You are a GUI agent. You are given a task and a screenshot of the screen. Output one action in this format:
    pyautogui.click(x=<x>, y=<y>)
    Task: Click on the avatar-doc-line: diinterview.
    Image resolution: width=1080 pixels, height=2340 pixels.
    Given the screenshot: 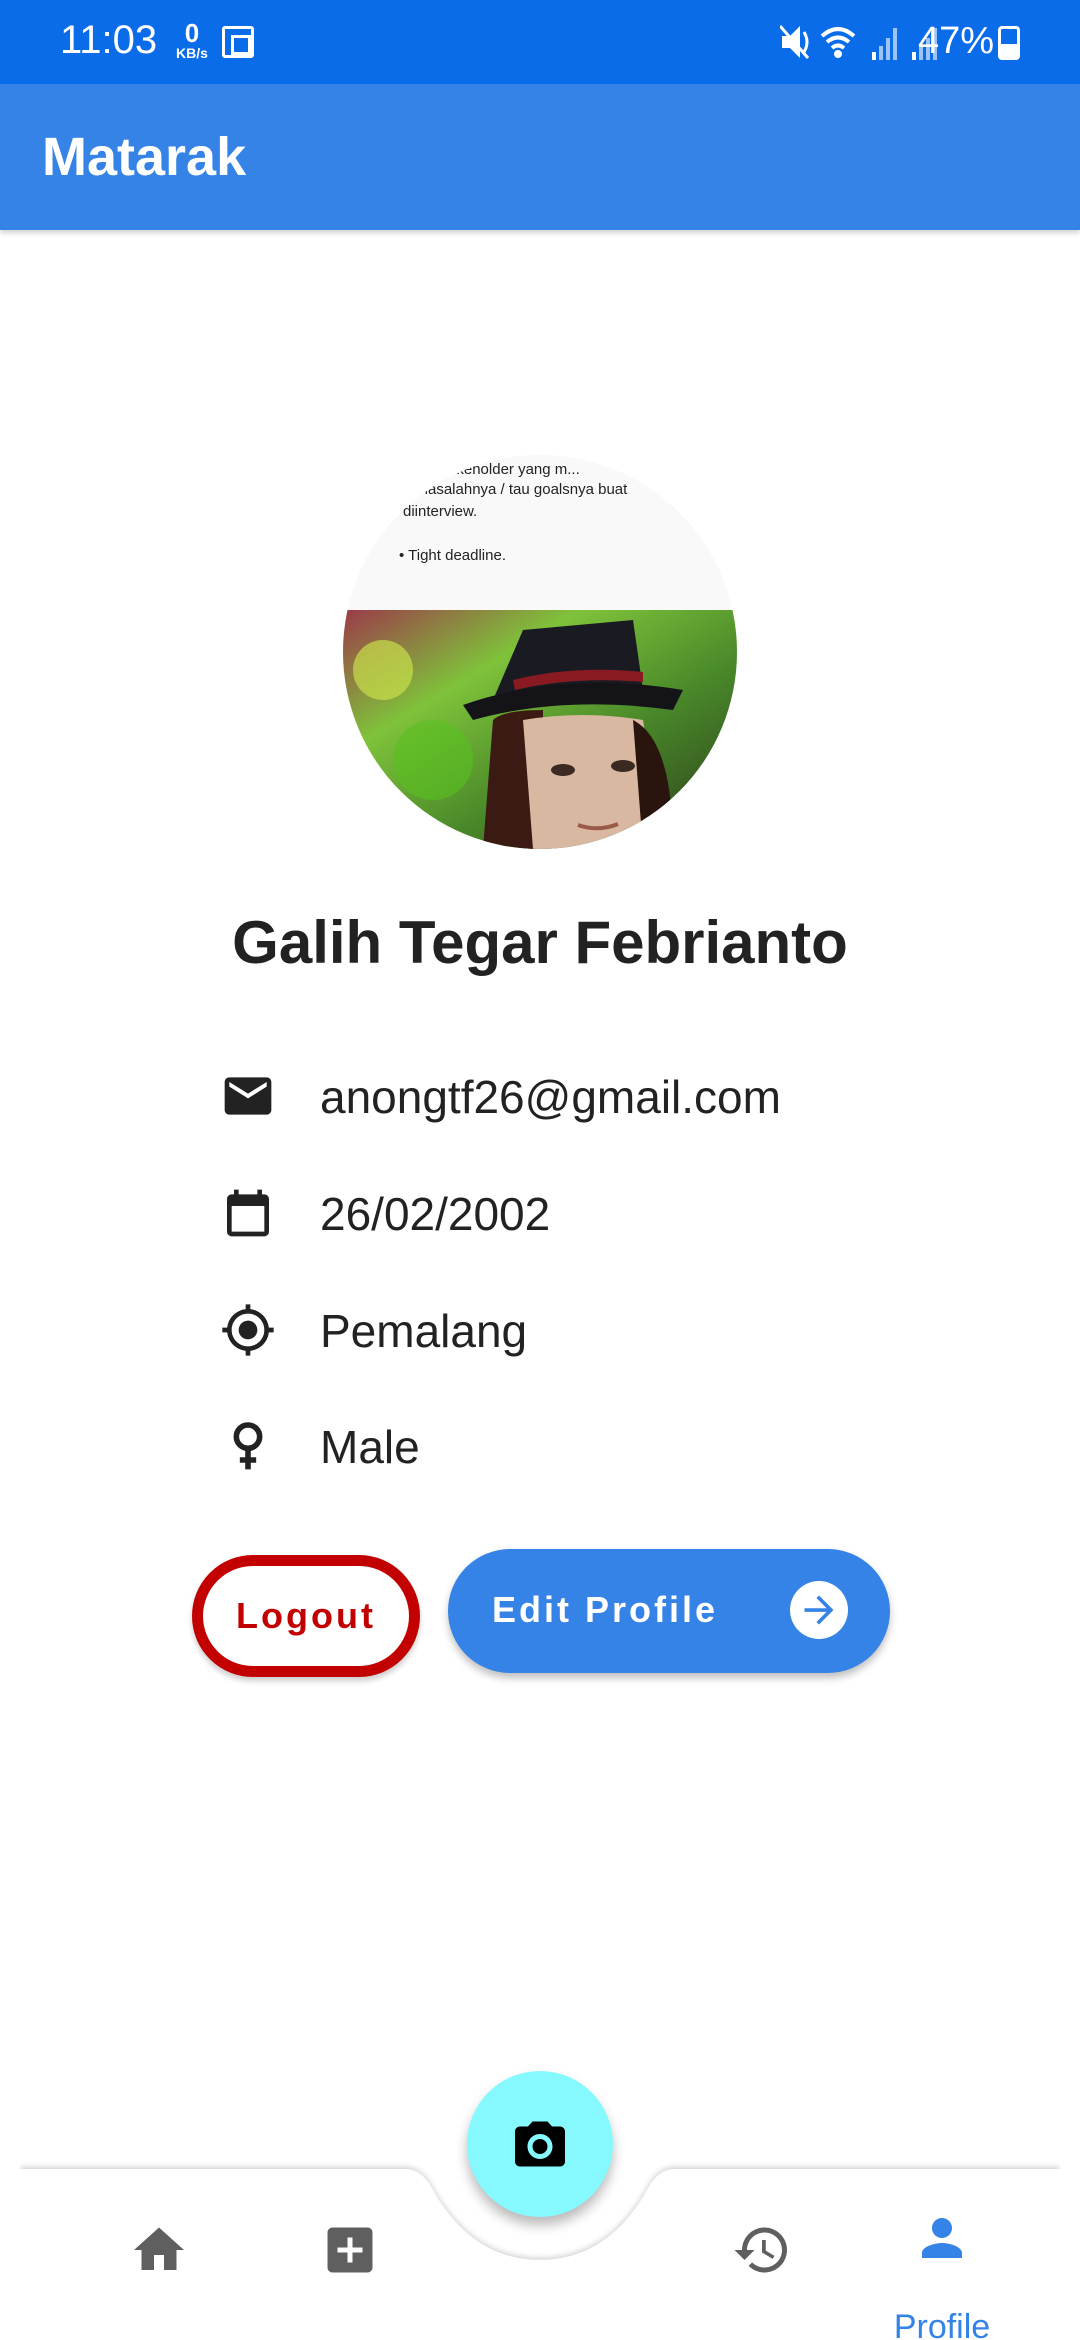 What is the action you would take?
    pyautogui.click(x=440, y=511)
    